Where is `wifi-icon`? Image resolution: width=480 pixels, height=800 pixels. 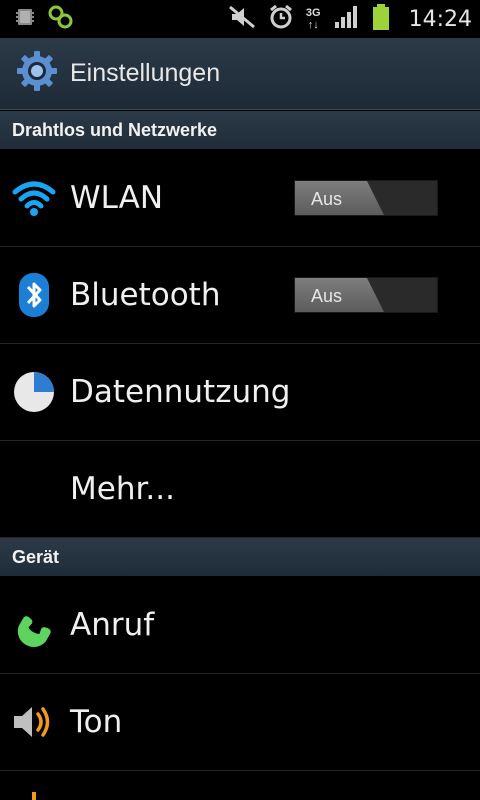 wifi-icon is located at coordinates (34, 198).